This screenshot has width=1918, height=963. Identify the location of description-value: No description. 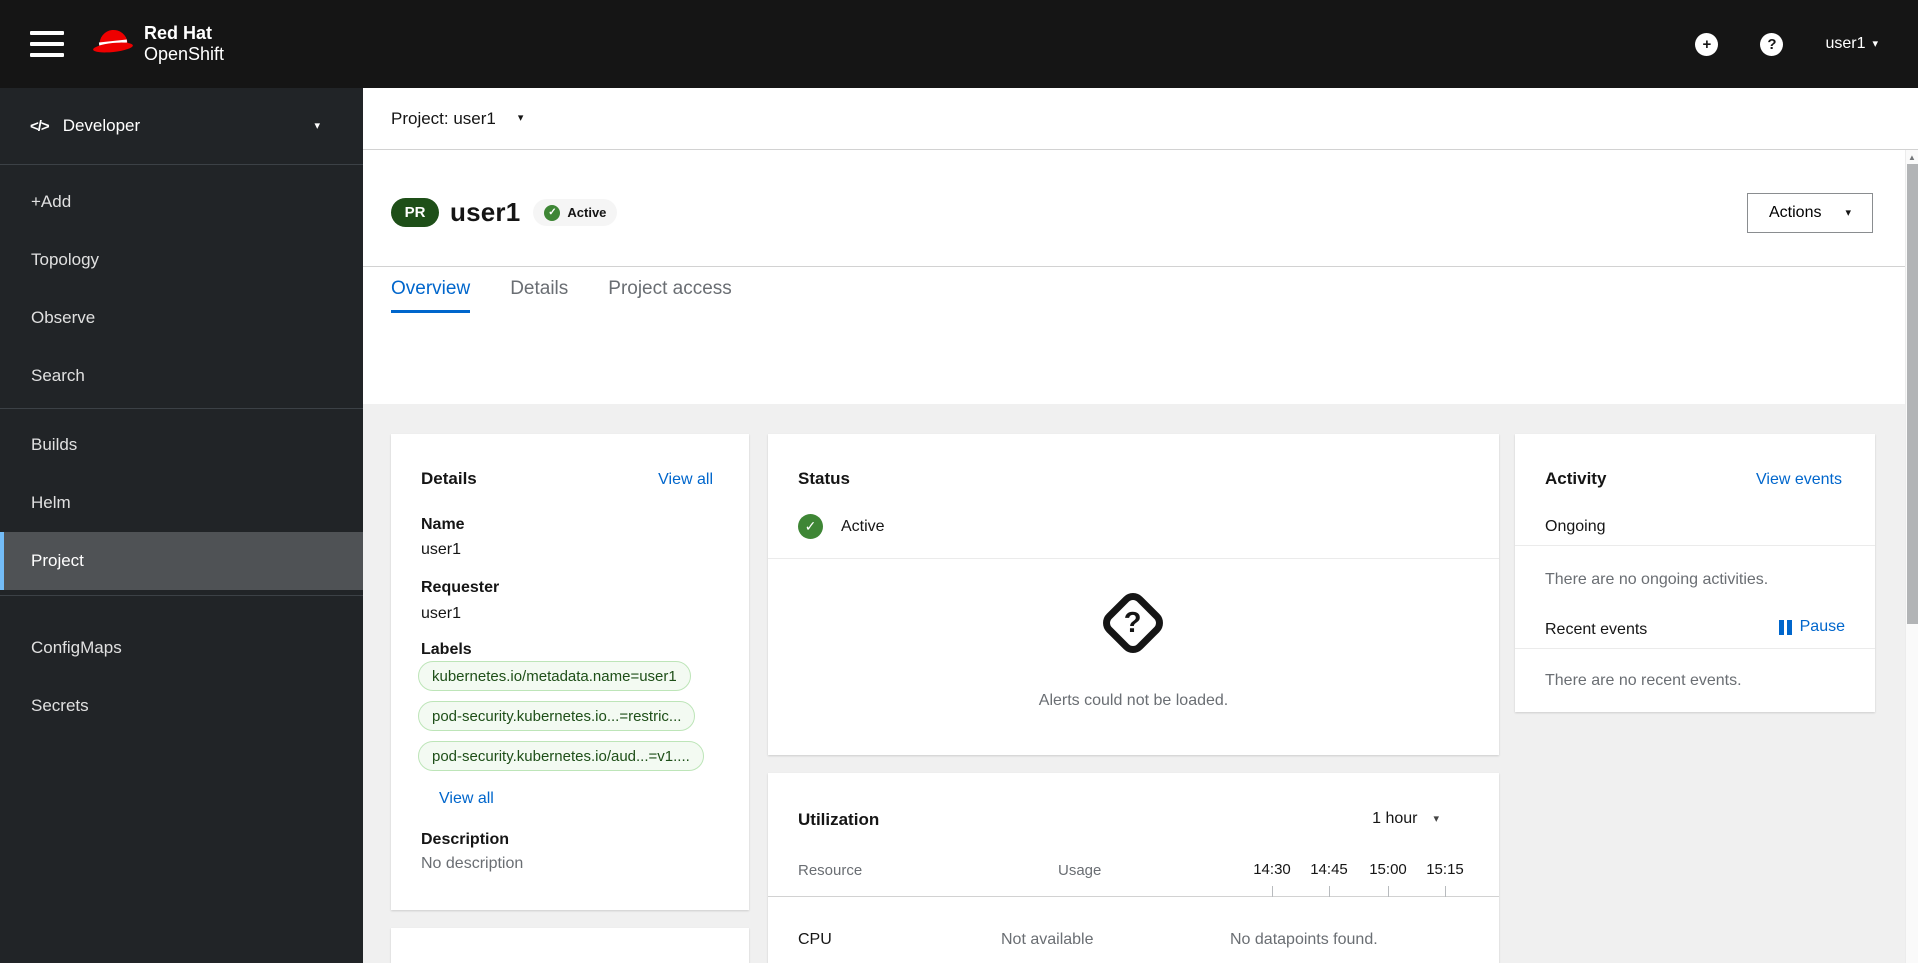
(472, 863).